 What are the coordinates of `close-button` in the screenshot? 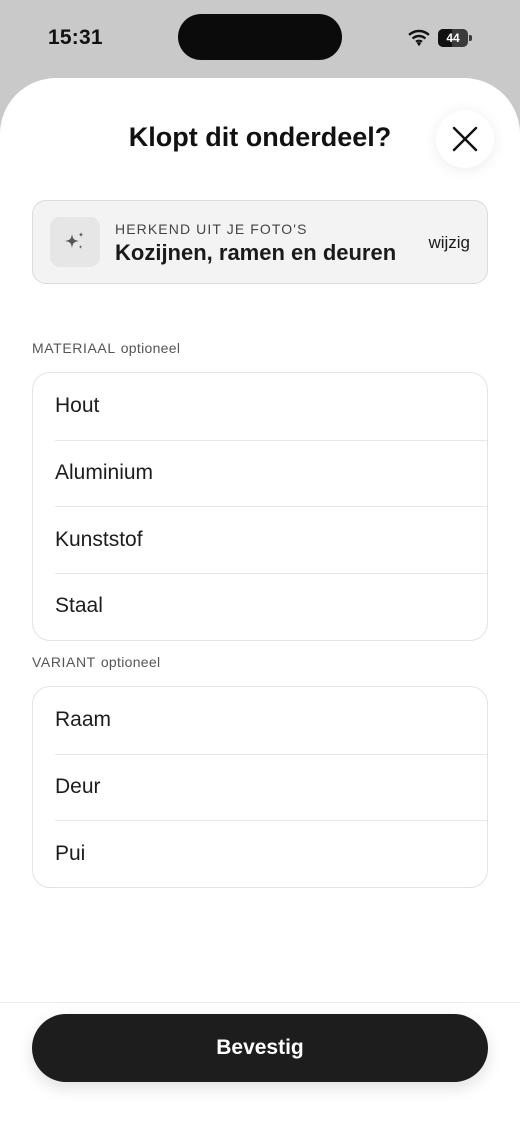 It's located at (465, 139).